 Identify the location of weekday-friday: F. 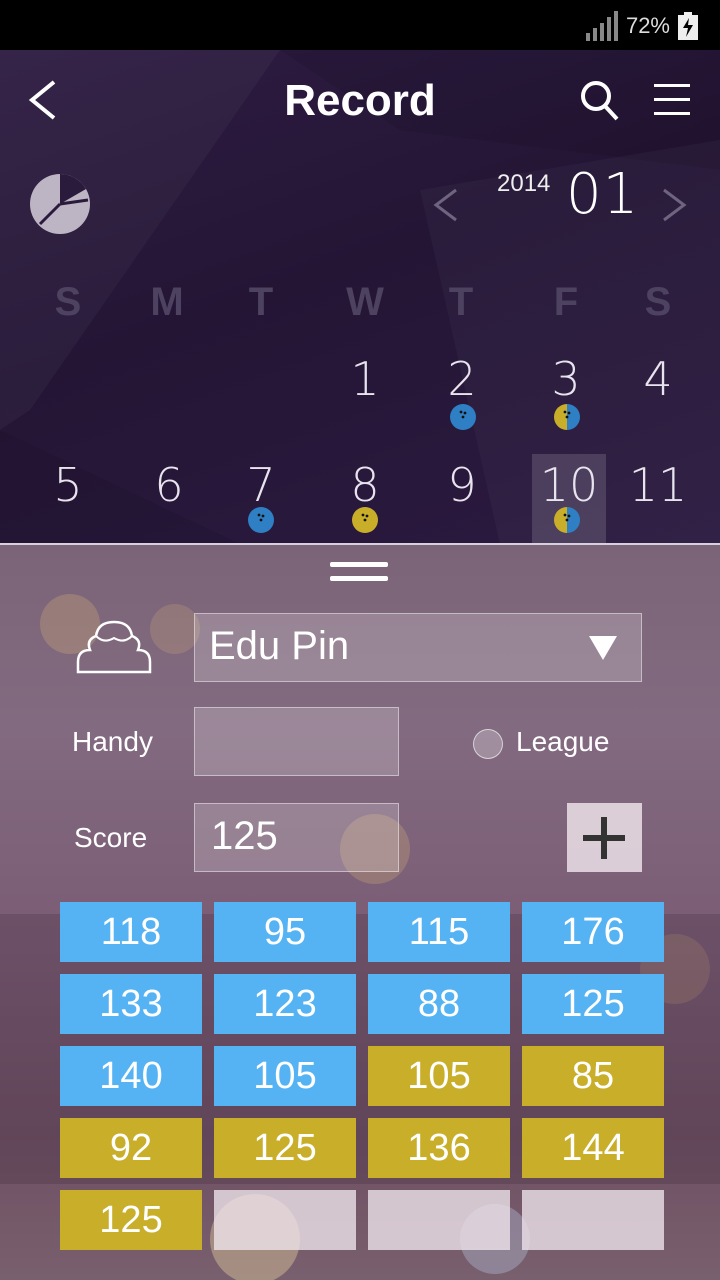
(566, 302).